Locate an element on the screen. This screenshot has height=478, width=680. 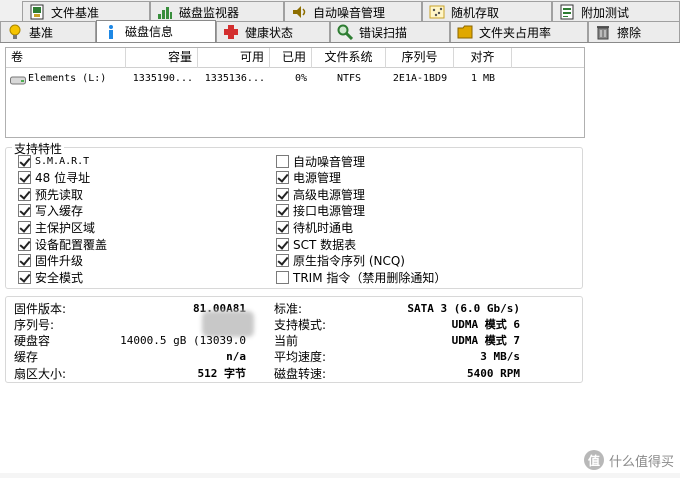
feature-left-3: 写入缓存 is located at coordinates (50, 211).